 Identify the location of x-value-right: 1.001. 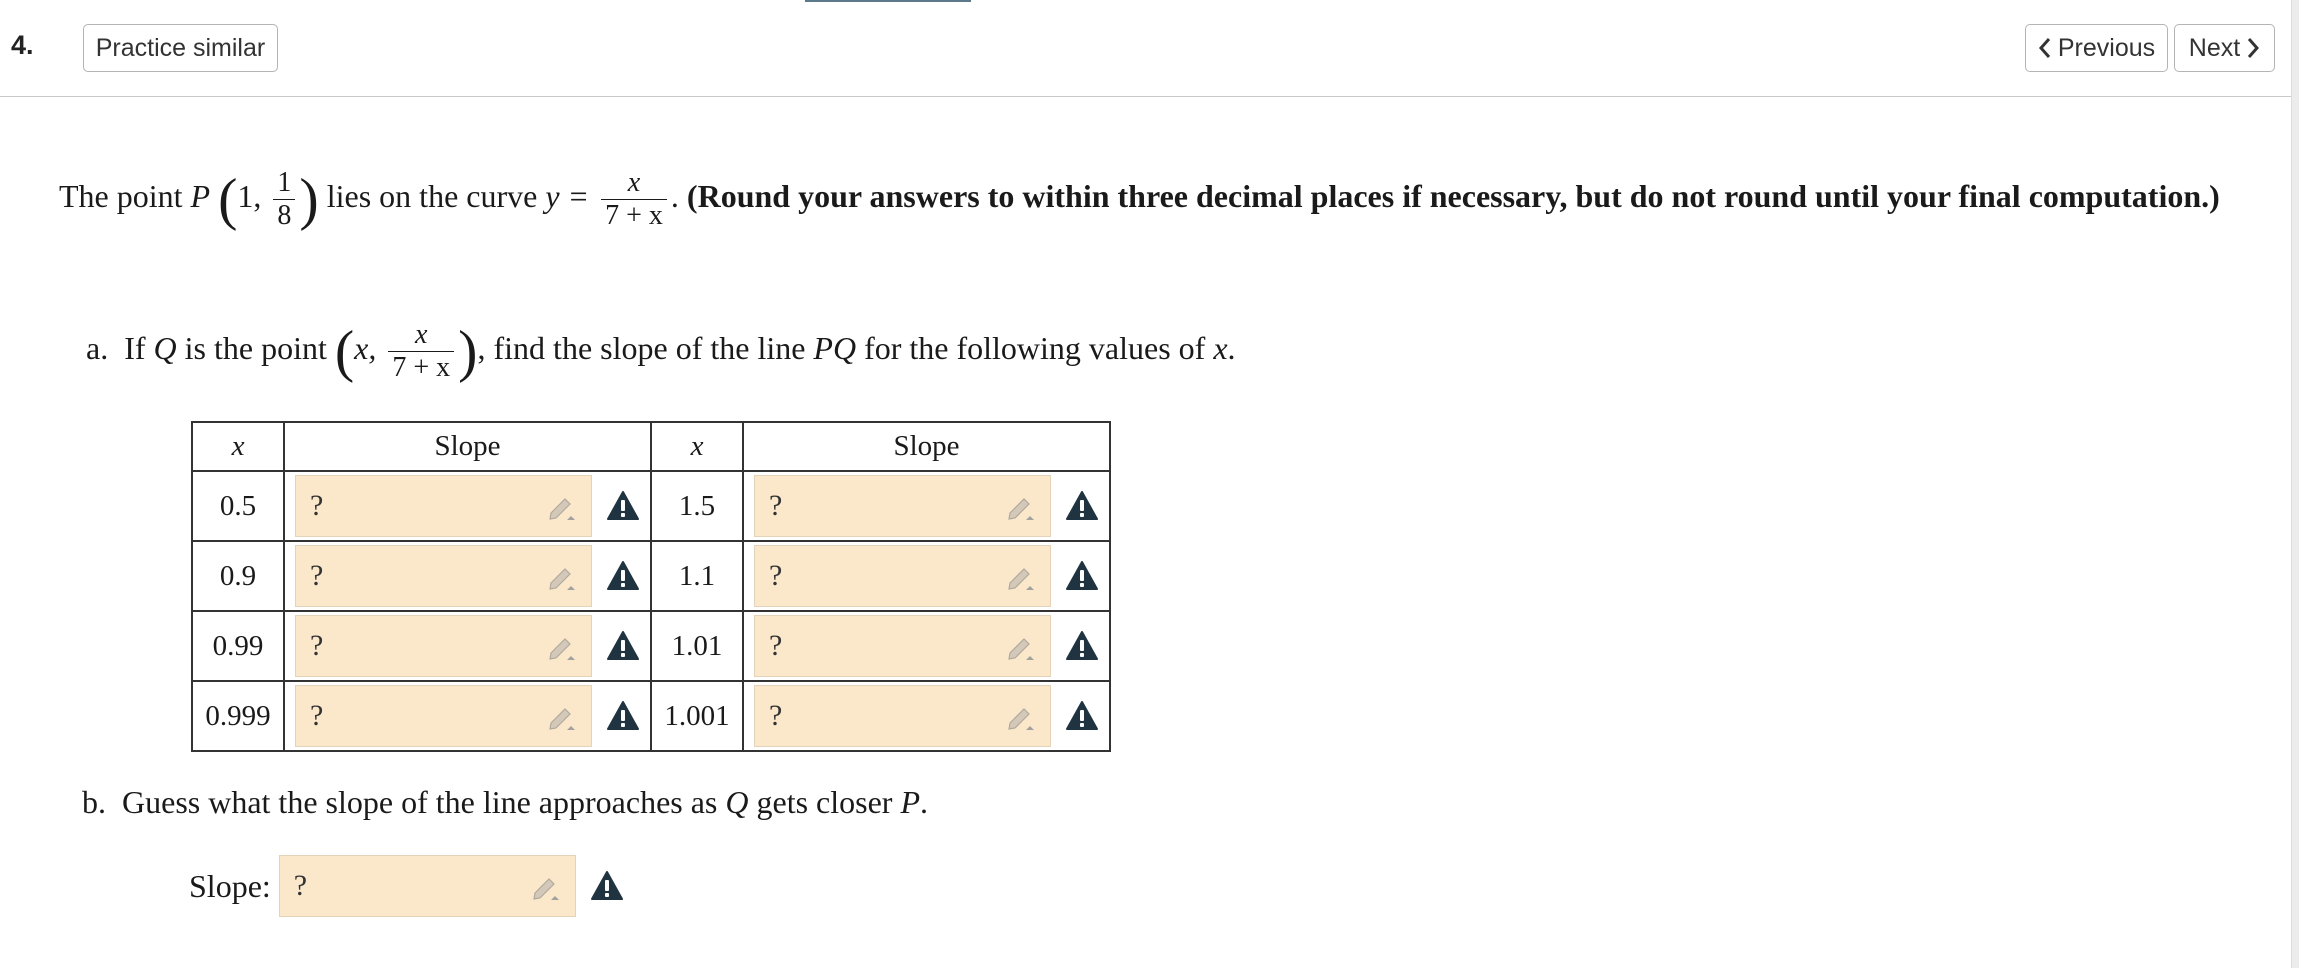
(697, 716).